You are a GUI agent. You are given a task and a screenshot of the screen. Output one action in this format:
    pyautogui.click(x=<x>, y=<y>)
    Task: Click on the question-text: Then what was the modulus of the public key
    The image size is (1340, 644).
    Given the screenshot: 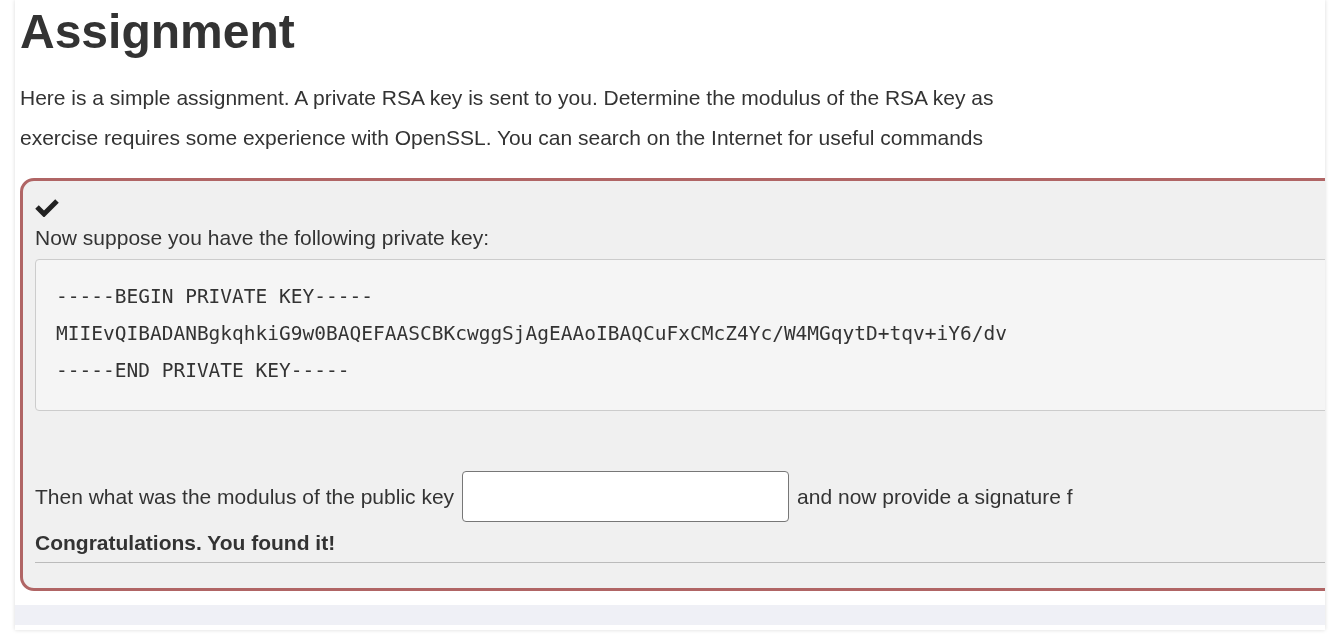 What is the action you would take?
    pyautogui.click(x=245, y=496)
    